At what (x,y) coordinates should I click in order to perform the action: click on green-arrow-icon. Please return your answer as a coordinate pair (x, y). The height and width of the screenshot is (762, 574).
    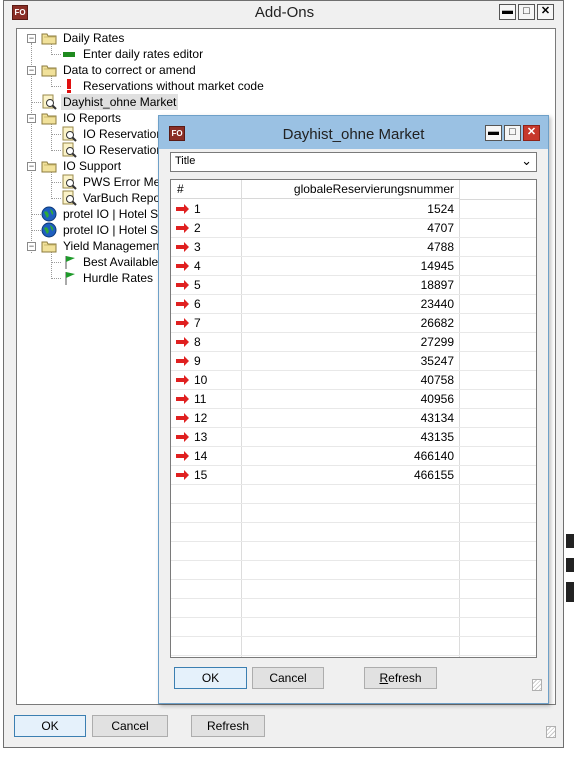
    Looking at the image, I should click on (69, 54).